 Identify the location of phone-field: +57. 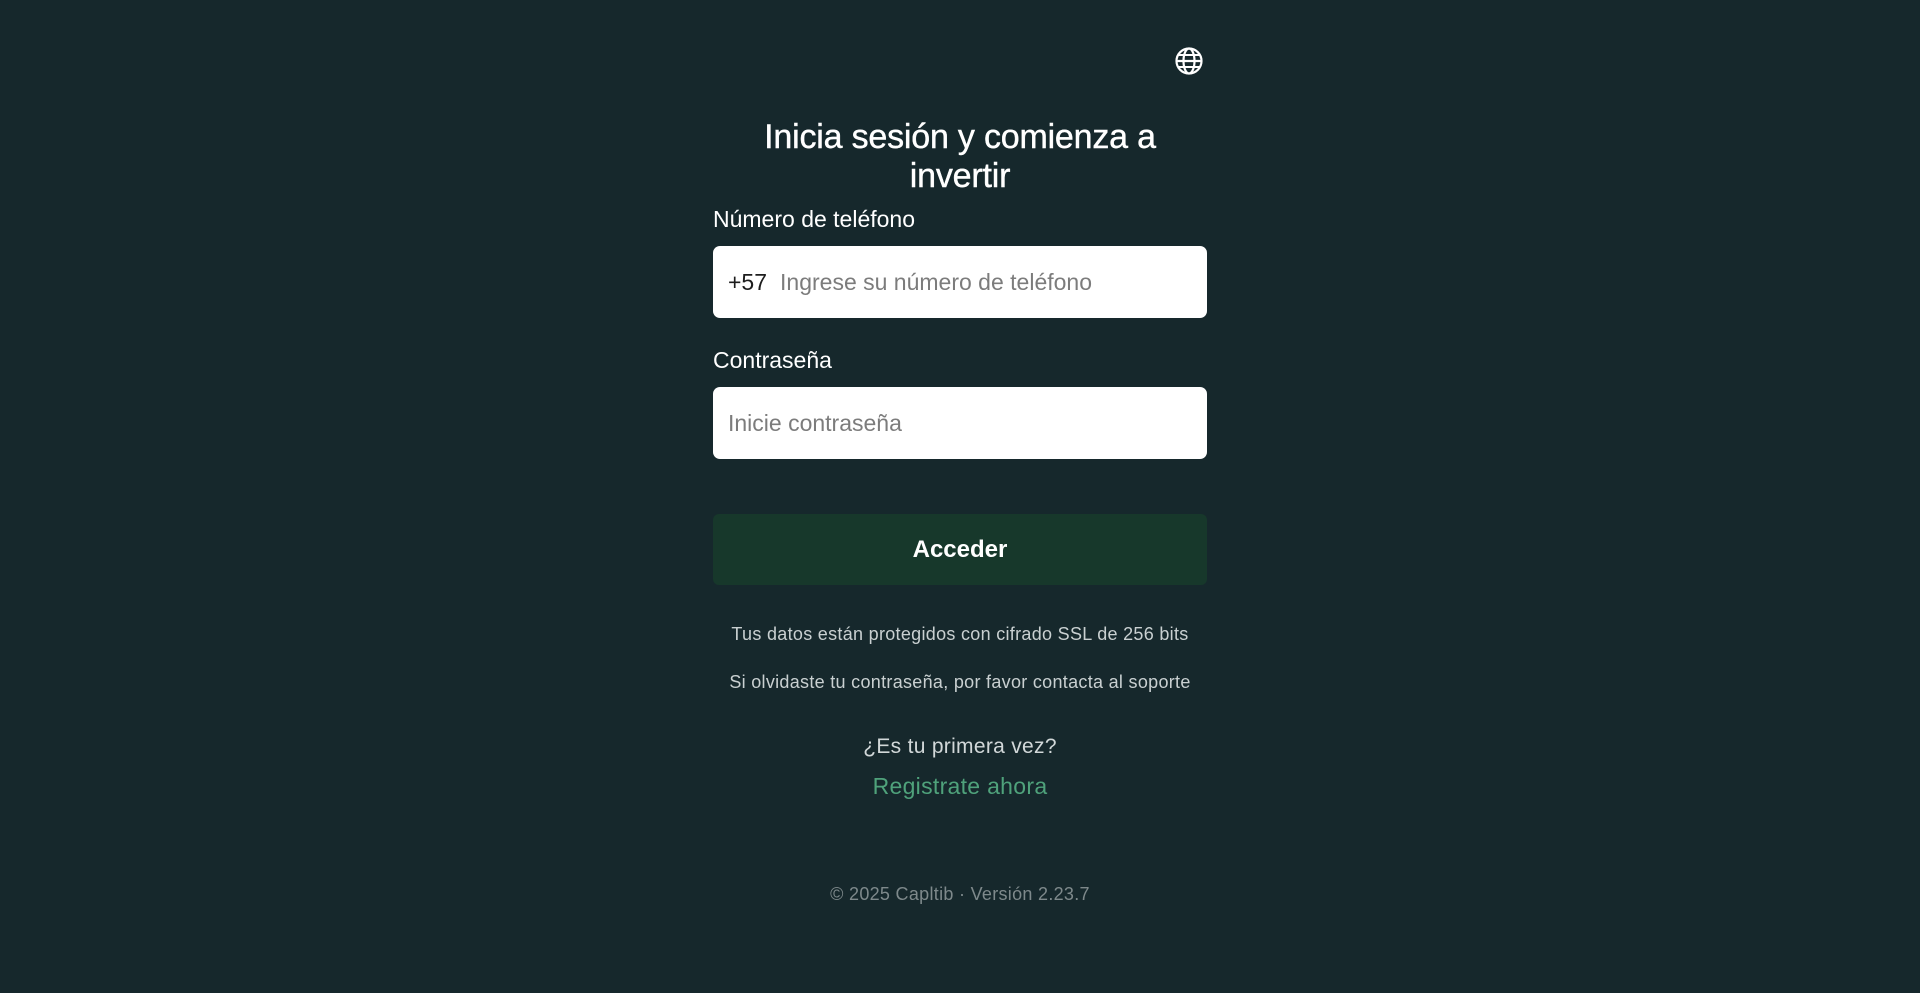
(960, 282).